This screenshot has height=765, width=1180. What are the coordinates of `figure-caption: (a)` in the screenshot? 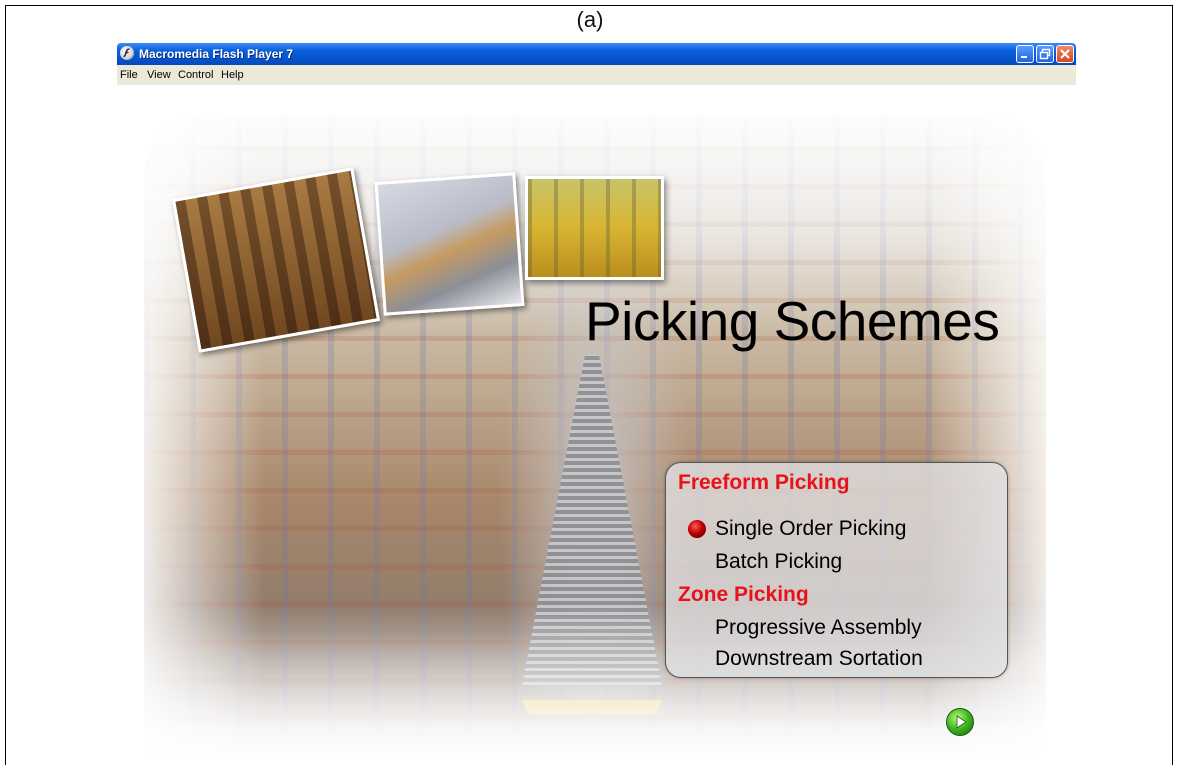 It's located at (590, 19).